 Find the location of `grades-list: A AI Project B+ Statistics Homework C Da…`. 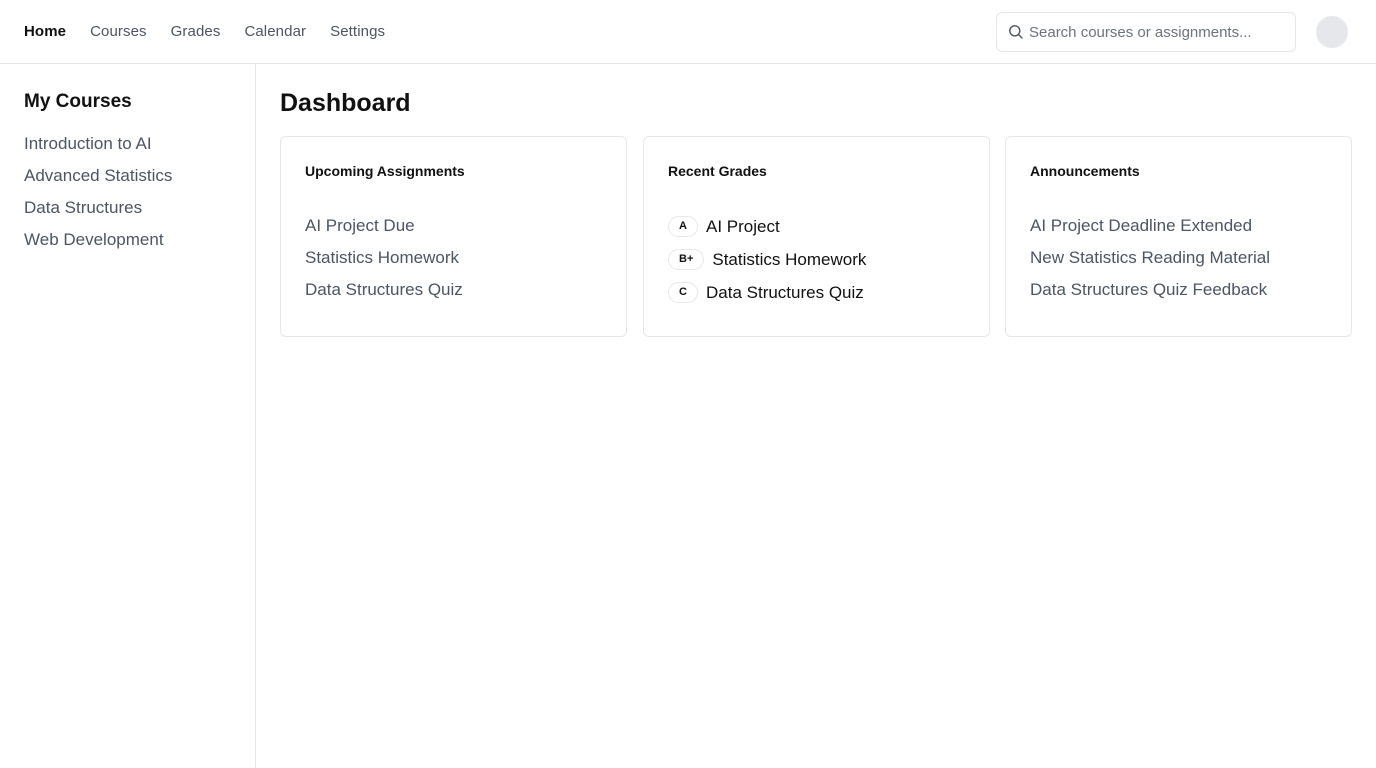

grades-list: A AI Project B+ Statistics Homework C Da… is located at coordinates (767, 263).